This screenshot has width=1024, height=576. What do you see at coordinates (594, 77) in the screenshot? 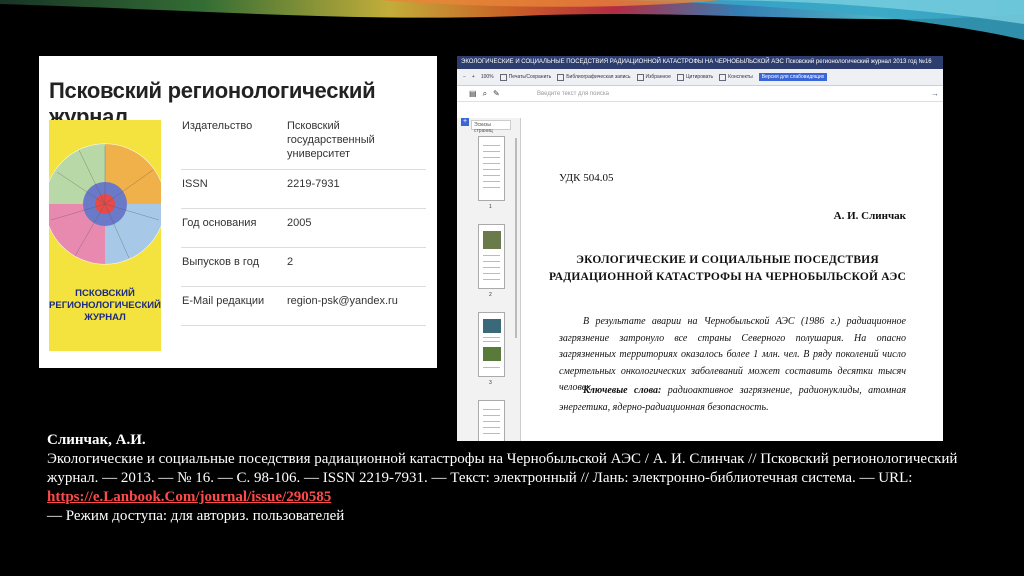
I see `bibliography-button: Библиографическая запись` at bounding box center [594, 77].